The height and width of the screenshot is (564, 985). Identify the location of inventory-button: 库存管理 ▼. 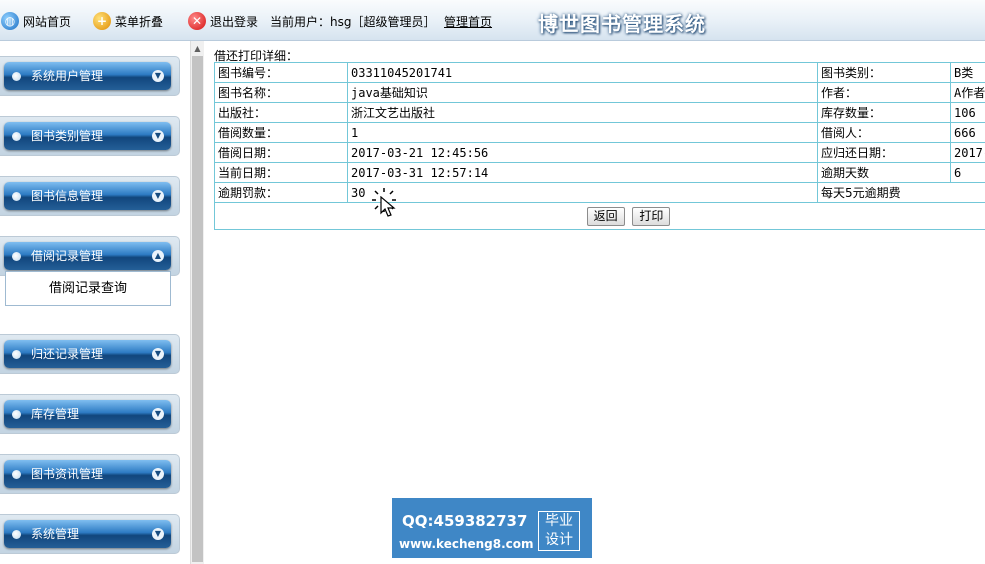
(87, 414).